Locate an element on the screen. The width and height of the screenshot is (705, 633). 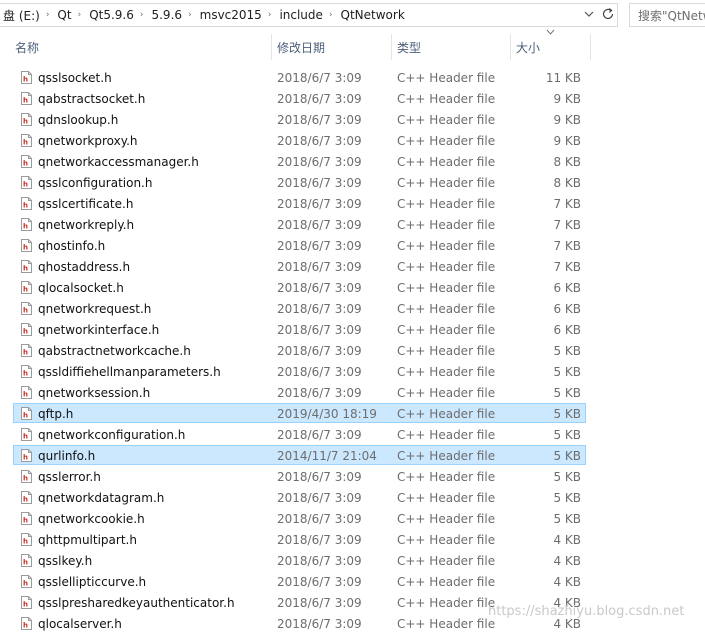
column-divider is located at coordinates (590, 47).